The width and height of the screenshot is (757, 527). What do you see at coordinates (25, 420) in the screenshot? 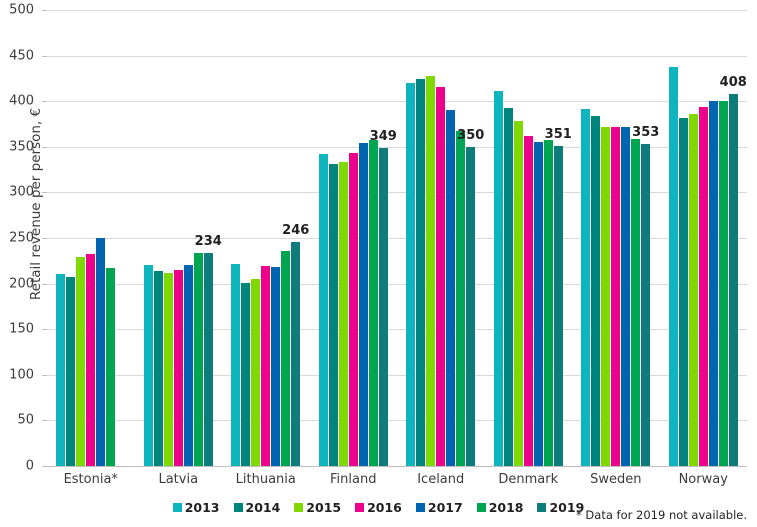
I see `y-axis-tick-label: 50` at bounding box center [25, 420].